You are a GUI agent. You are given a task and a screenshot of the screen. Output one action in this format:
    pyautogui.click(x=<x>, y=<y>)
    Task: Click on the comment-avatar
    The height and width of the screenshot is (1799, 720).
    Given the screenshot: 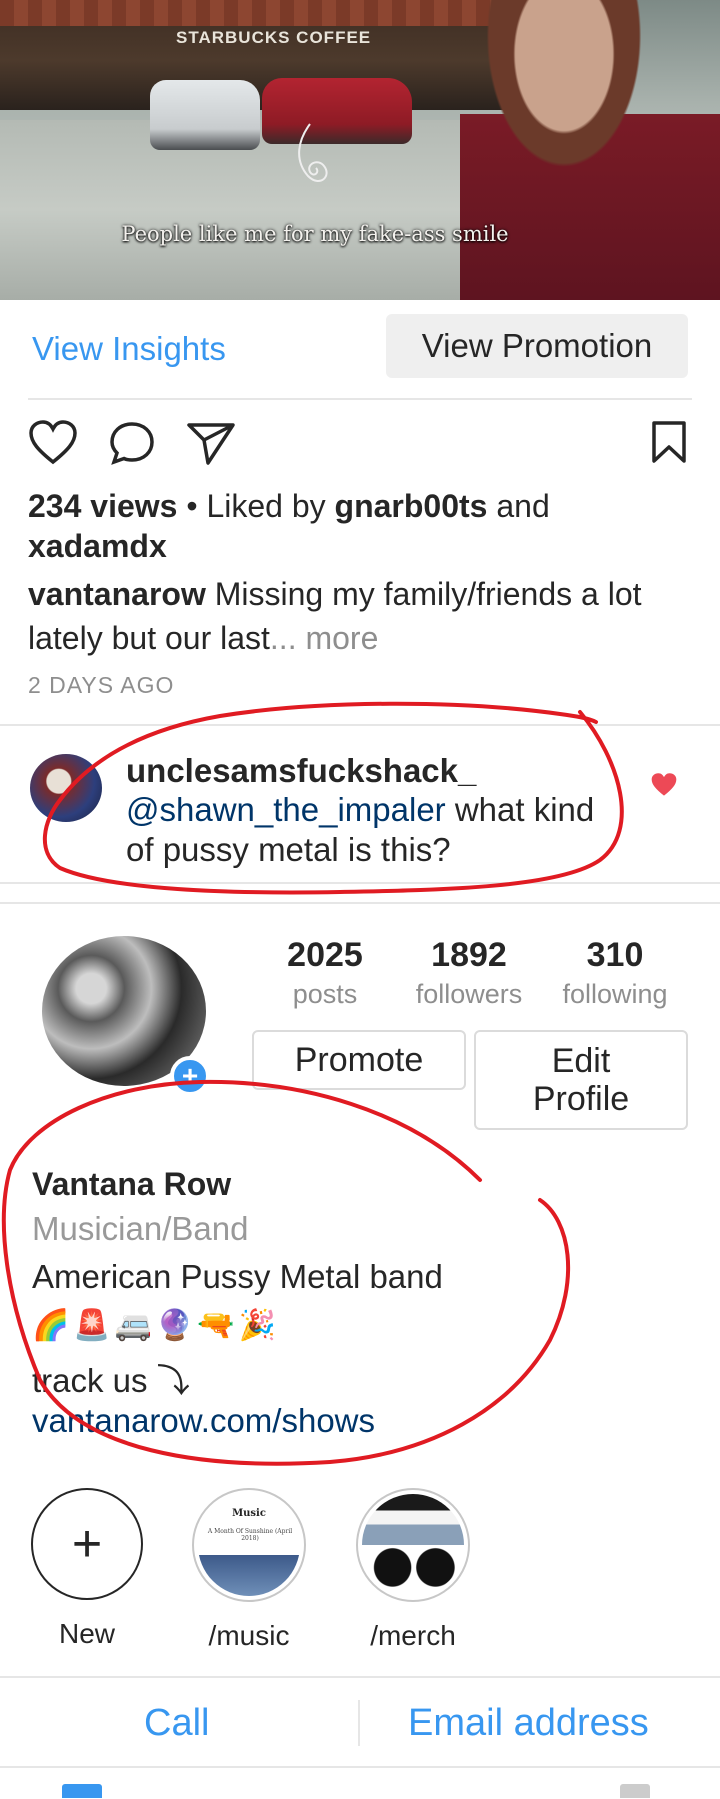 What is the action you would take?
    pyautogui.click(x=66, y=788)
    